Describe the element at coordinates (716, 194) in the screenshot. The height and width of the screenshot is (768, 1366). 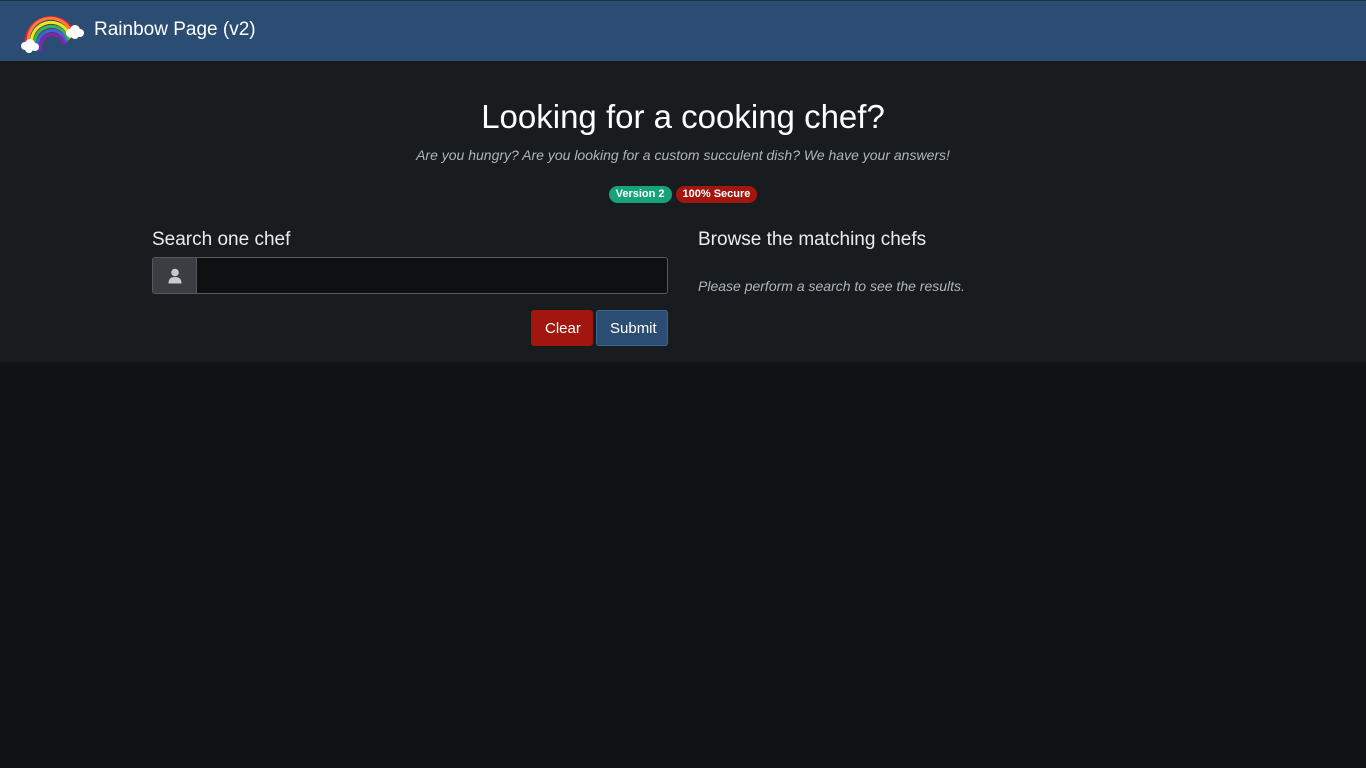
I see `secure-badge: 100% Secure` at that location.